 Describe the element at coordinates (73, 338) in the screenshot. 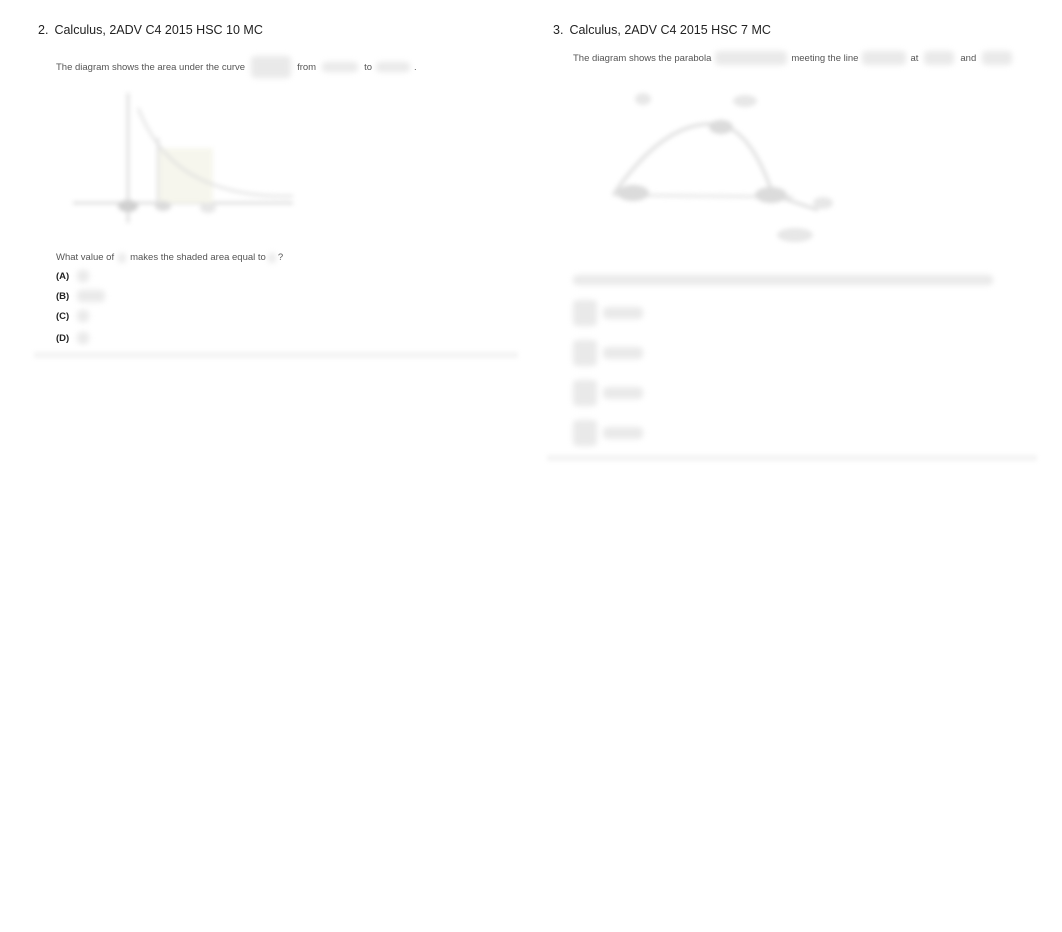

I see `option-d: (D)` at that location.